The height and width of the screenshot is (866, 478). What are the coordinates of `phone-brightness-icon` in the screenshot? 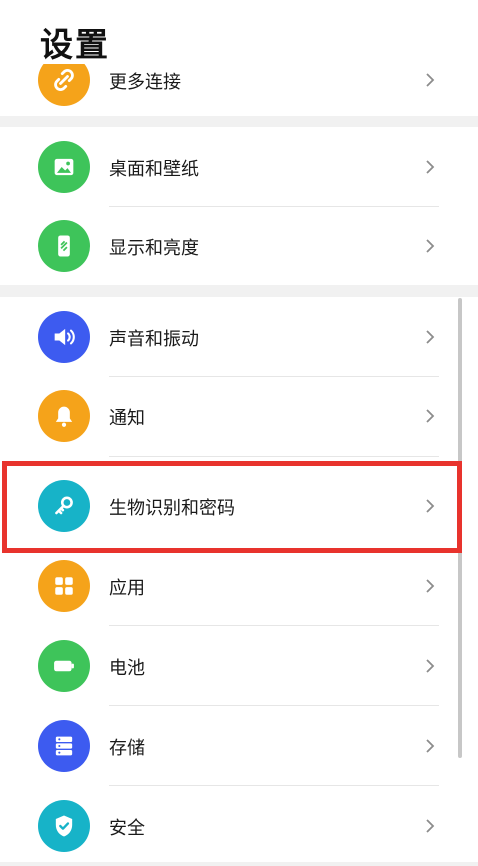 It's located at (64, 246).